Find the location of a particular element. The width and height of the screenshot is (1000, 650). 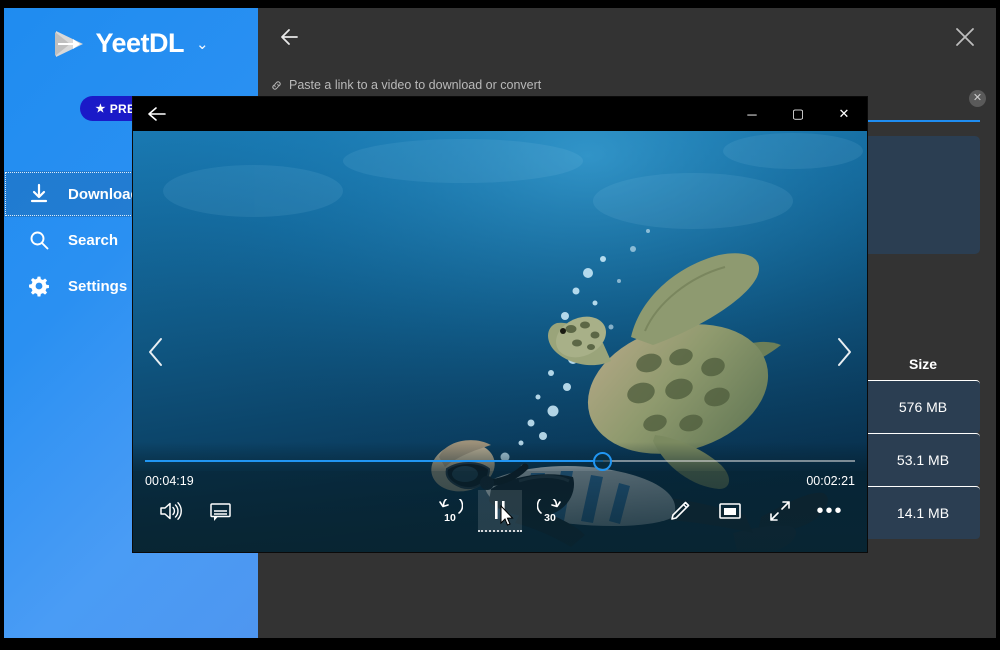

seek-thumb is located at coordinates (602, 461).